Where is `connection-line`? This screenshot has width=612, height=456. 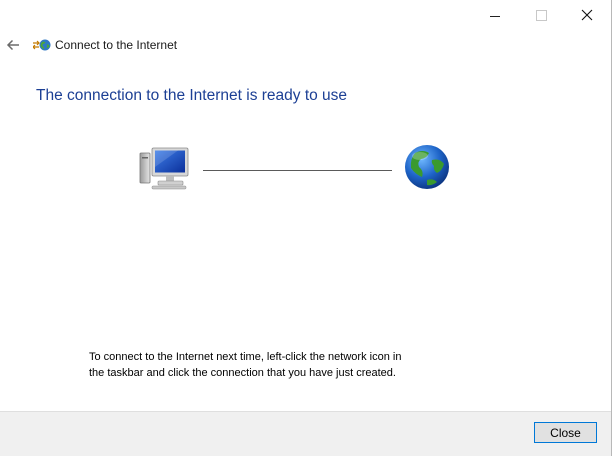
connection-line is located at coordinates (297, 170).